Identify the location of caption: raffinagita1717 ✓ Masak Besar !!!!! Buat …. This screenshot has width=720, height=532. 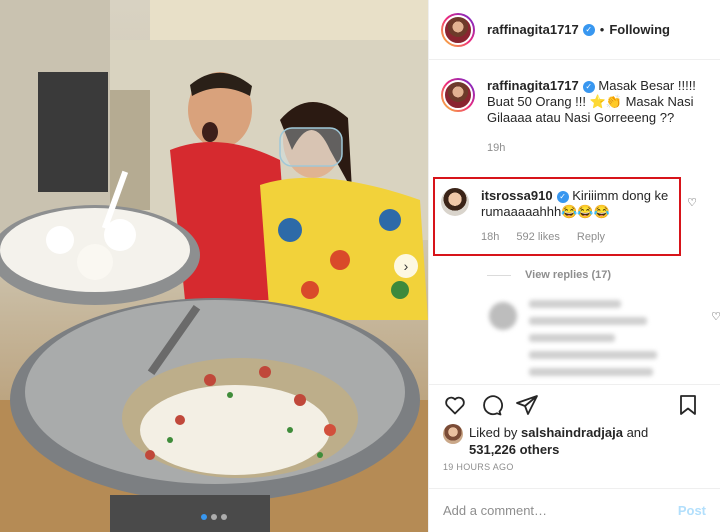
(574, 108).